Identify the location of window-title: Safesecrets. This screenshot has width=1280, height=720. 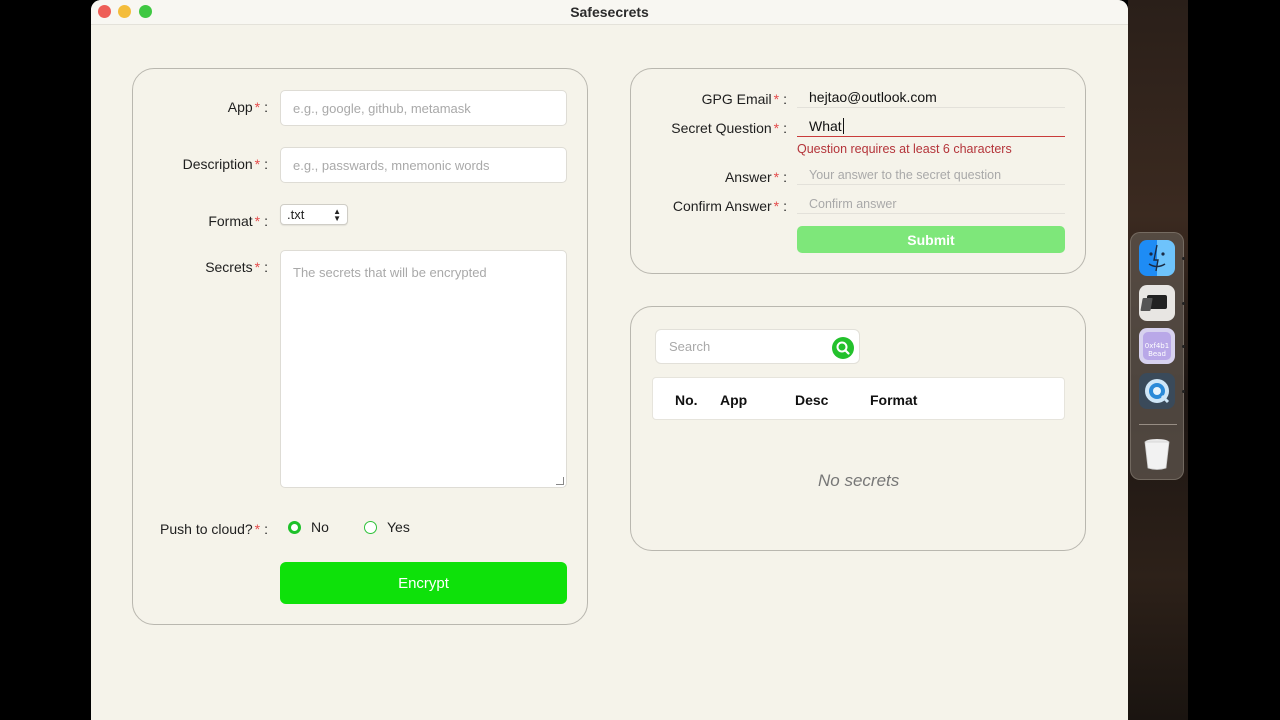
(609, 12).